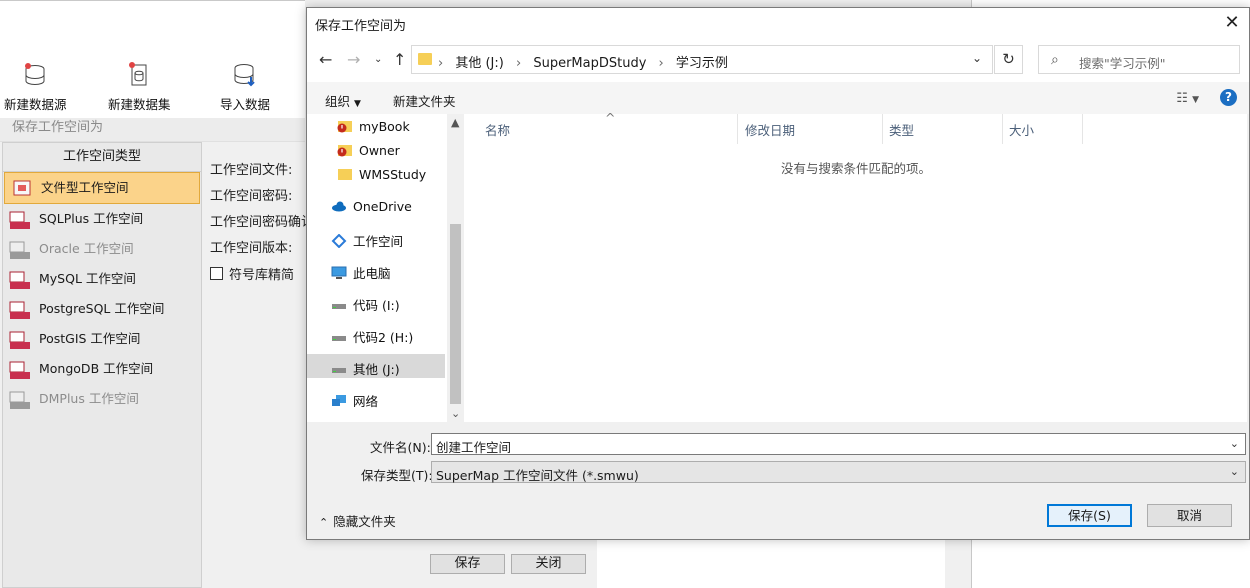 This screenshot has height=588, width=1250. Describe the element at coordinates (372, 273) in the screenshot. I see `nav-item-label: 此电脑` at that location.